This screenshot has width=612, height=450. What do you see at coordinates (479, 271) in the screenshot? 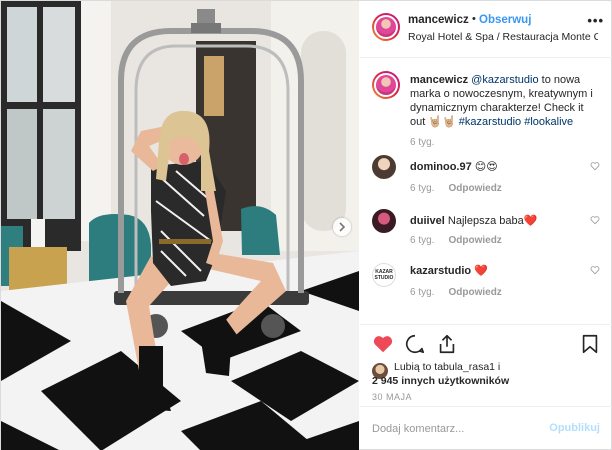
I see `comment-text: ❤️` at bounding box center [479, 271].